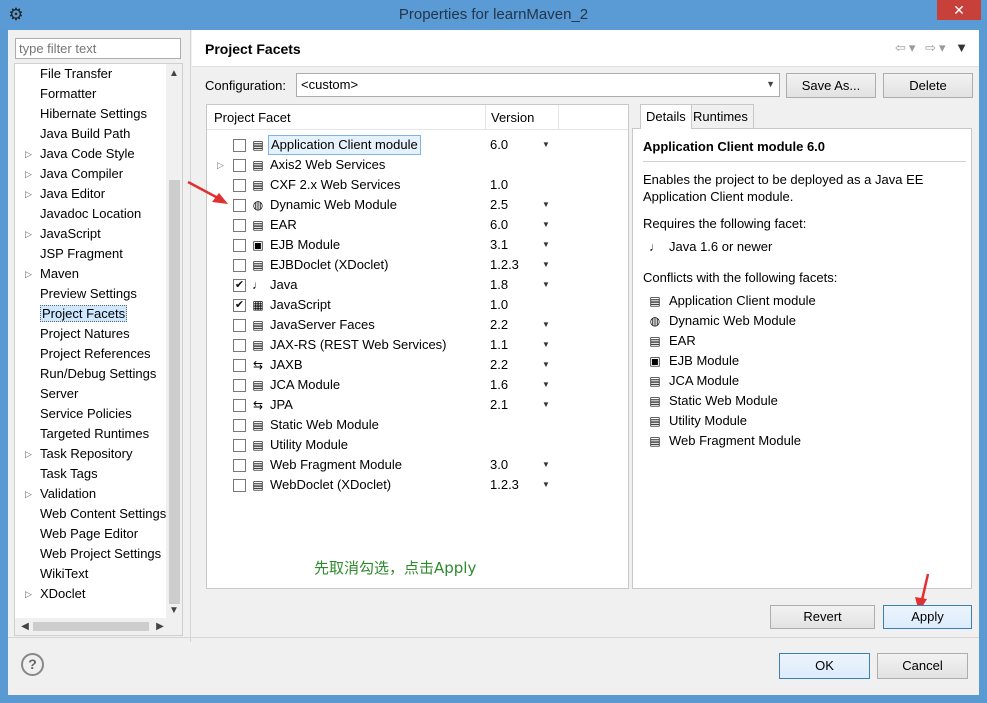  I want to click on window-close-button: ✕, so click(959, 10).